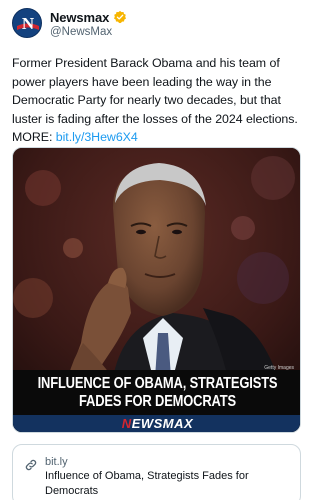 The image size is (320, 500). I want to click on avatar-letter: N, so click(28, 23).